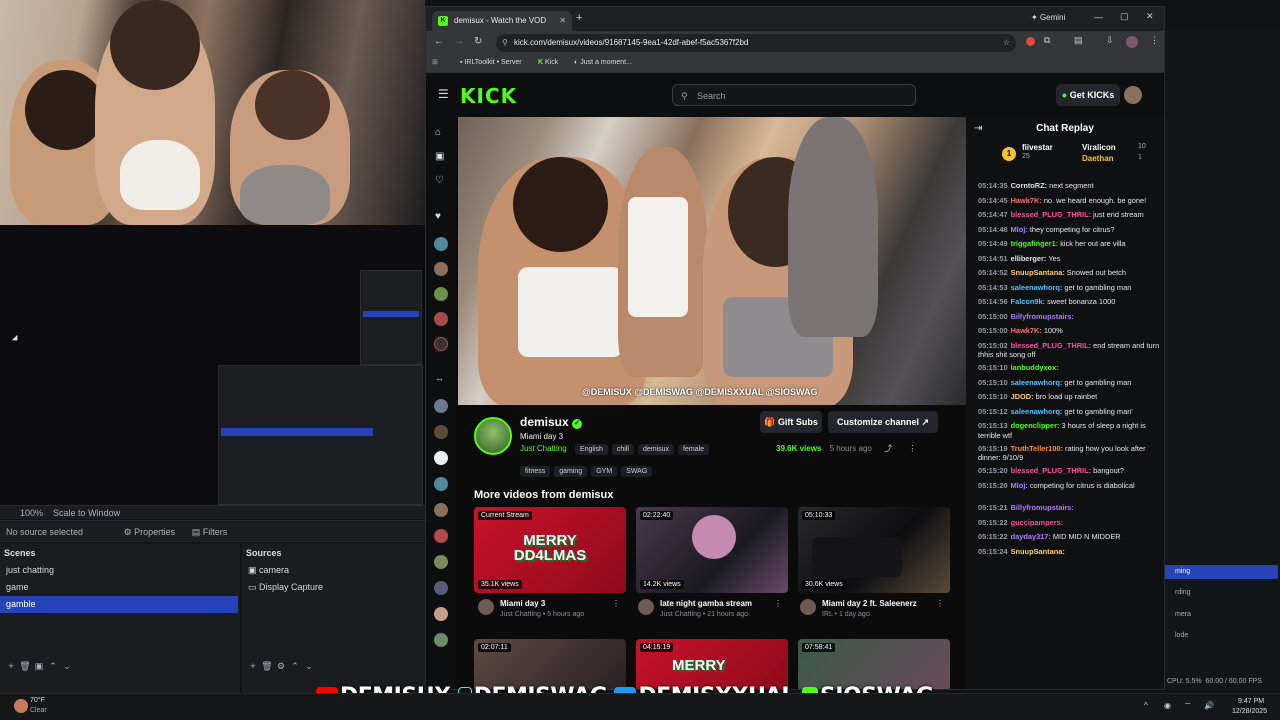 The width and height of the screenshot is (1280, 720). What do you see at coordinates (1133, 95) in the screenshot?
I see `user-avatar` at bounding box center [1133, 95].